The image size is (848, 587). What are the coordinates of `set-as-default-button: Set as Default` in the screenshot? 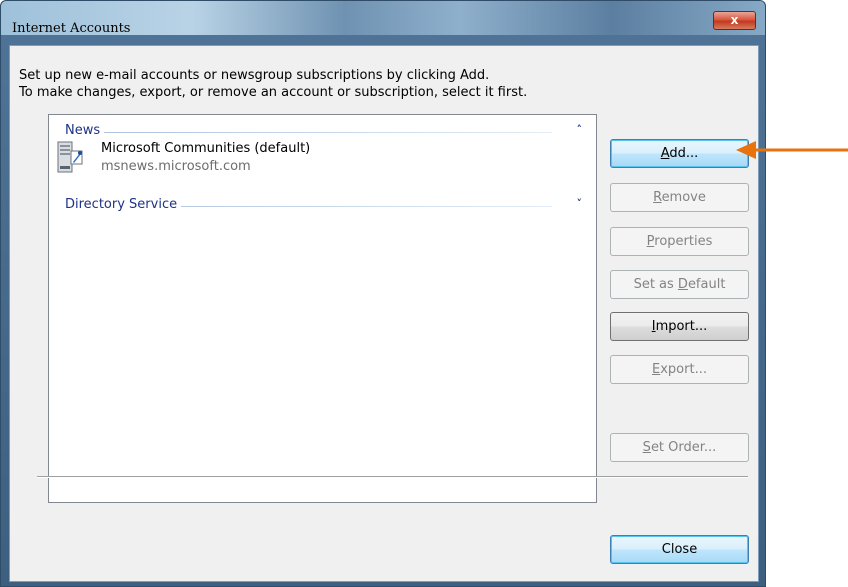 It's located at (679, 284).